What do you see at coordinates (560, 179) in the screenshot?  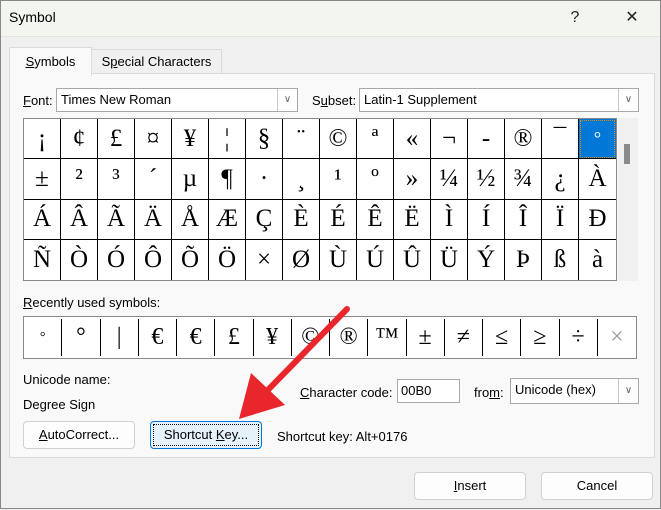 I see `symbol-cell: ¿` at bounding box center [560, 179].